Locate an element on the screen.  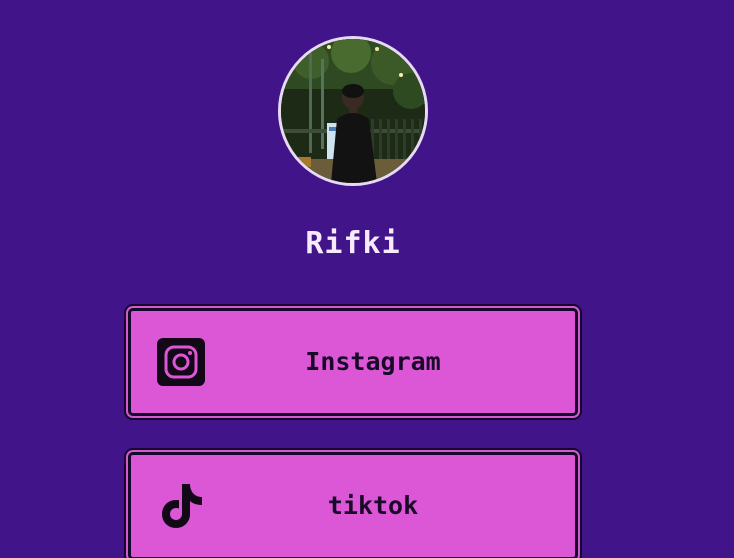
tiktok-link-button: tiktok is located at coordinates (353, 505).